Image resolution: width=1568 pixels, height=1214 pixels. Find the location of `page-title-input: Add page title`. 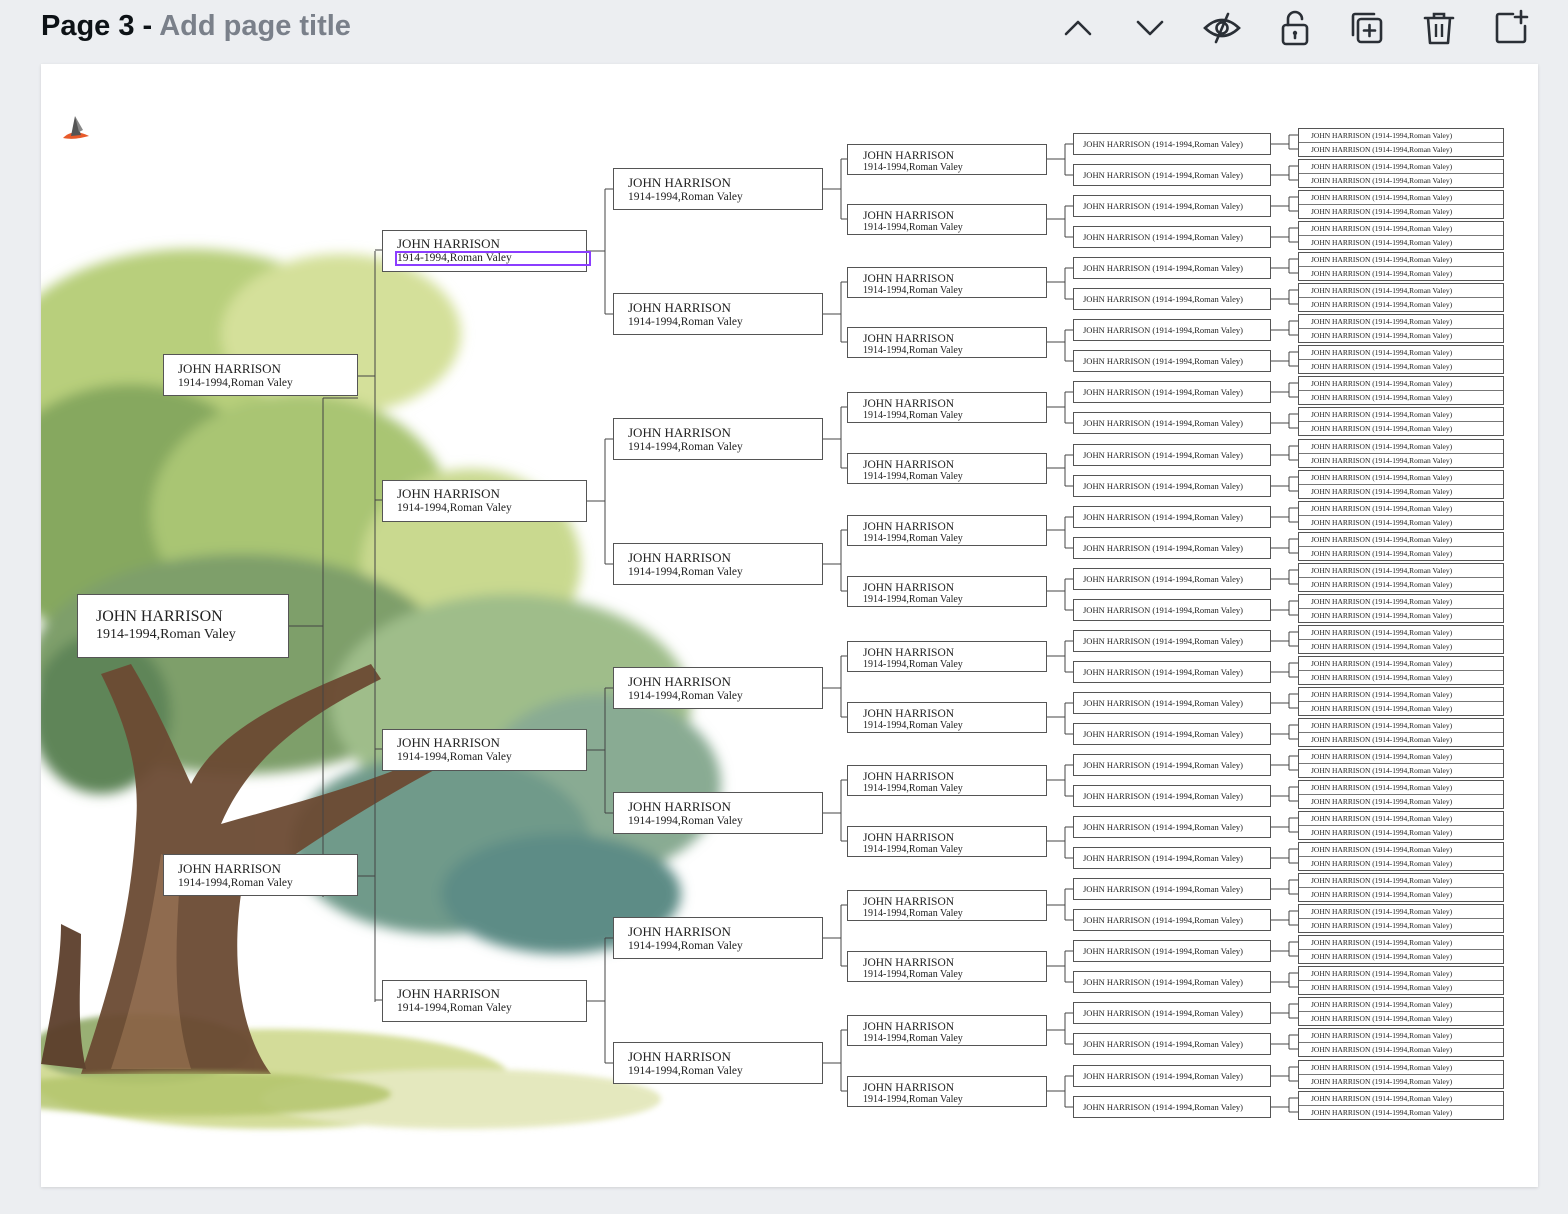

page-title-input: Add page title is located at coordinates (255, 26).